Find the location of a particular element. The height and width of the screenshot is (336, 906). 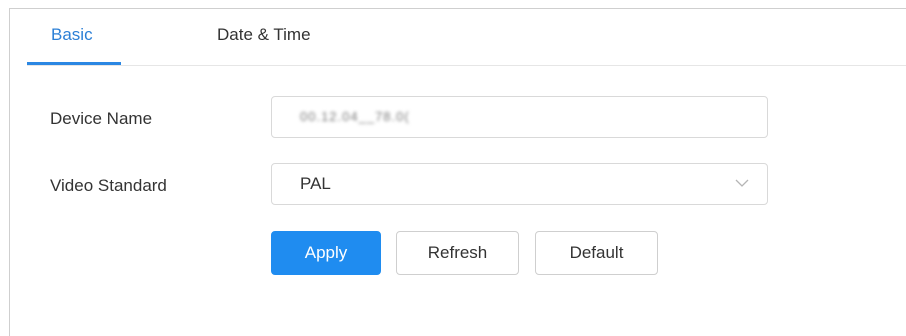

device-name-label: Device Name is located at coordinates (101, 118).